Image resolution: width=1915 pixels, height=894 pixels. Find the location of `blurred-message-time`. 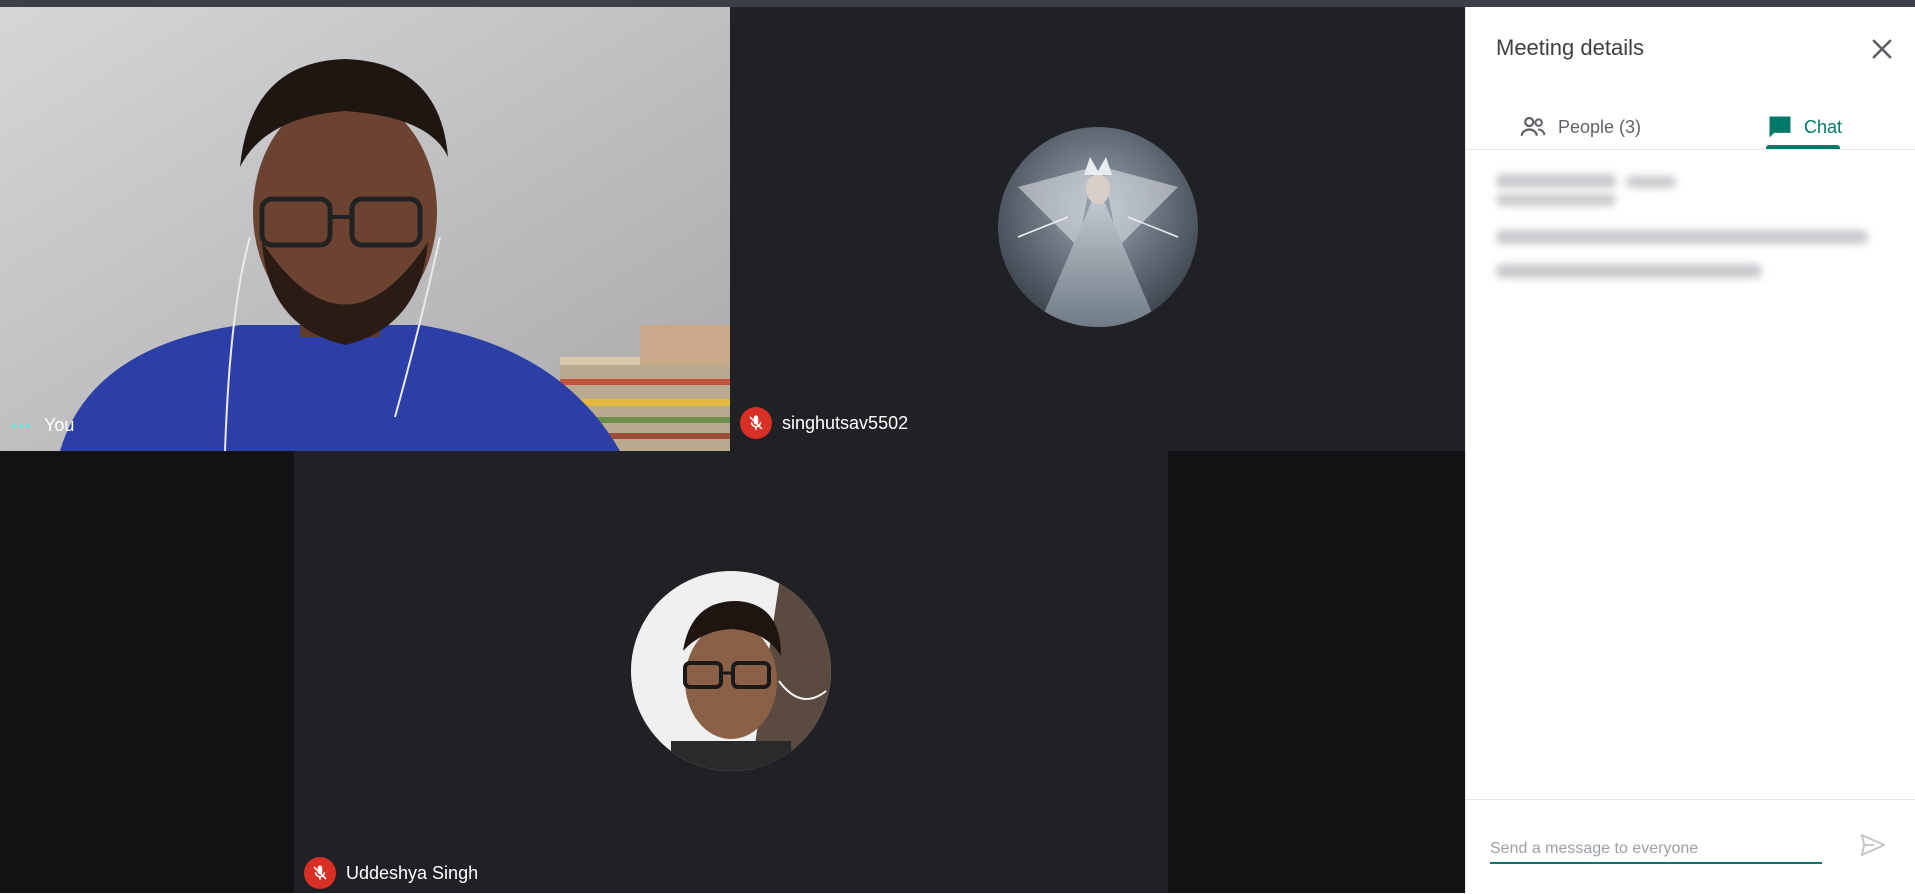

blurred-message-time is located at coordinates (1651, 182).